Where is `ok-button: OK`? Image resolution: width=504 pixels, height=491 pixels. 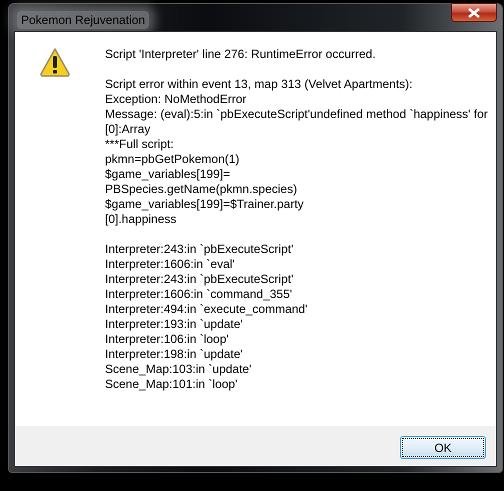 ok-button: OK is located at coordinates (443, 447).